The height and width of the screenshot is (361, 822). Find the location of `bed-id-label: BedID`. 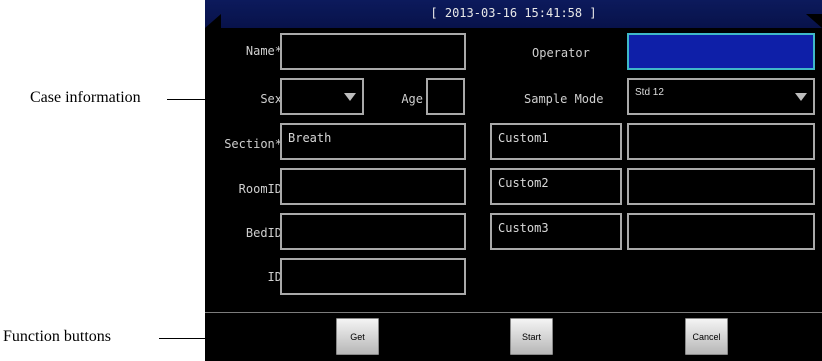

bed-id-label: BedID is located at coordinates (263, 233).